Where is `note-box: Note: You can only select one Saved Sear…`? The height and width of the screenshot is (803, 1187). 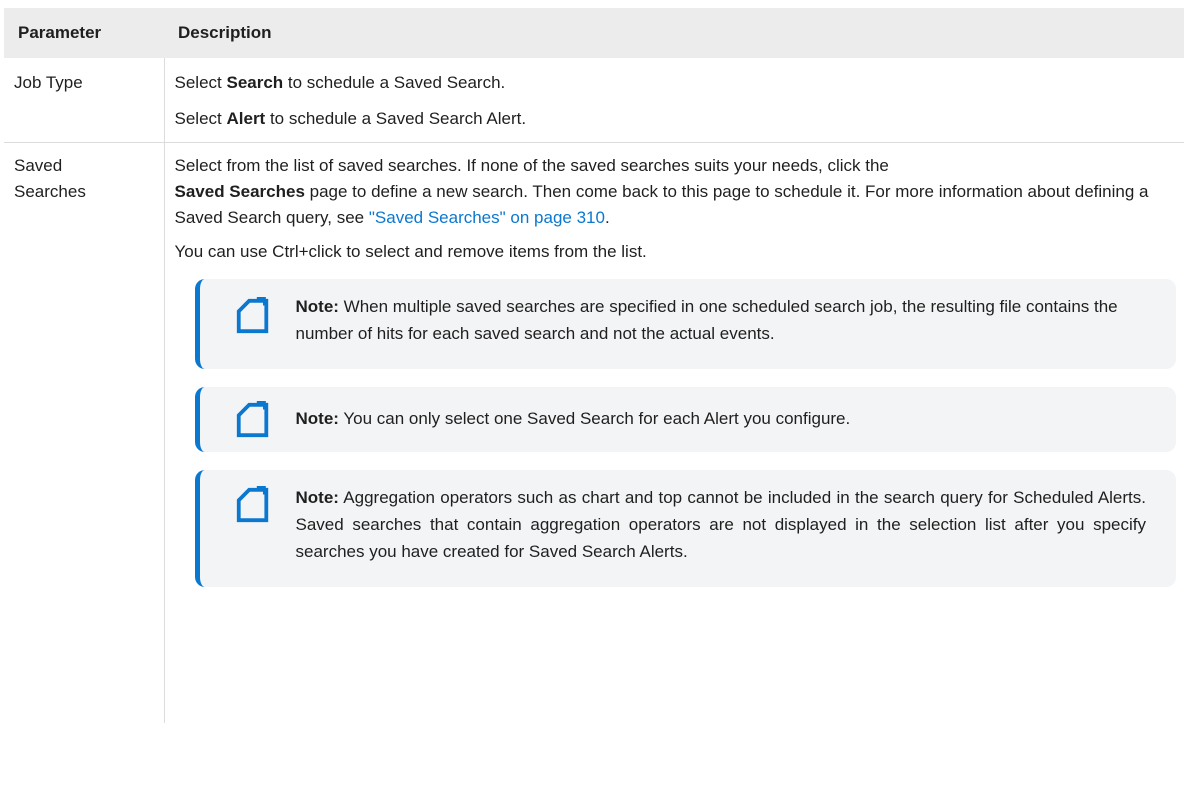
note-box: Note: You can only select one Saved Sear… is located at coordinates (685, 419).